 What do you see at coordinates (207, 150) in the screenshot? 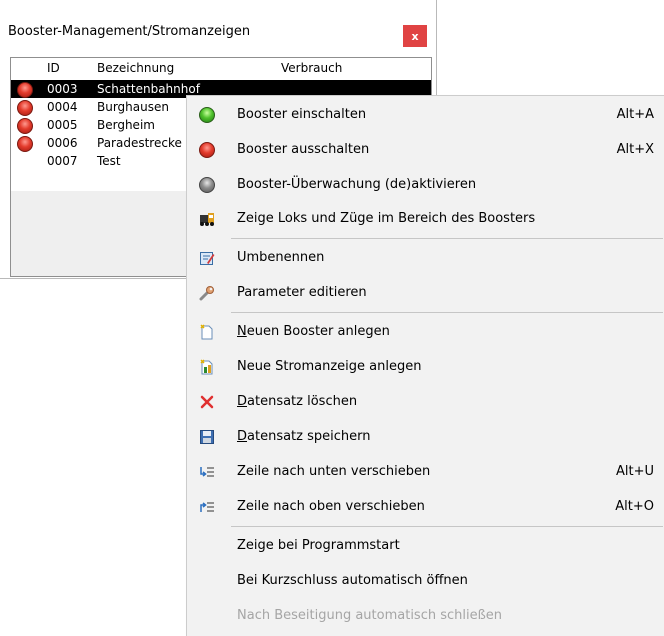
I see `red-light-icon` at bounding box center [207, 150].